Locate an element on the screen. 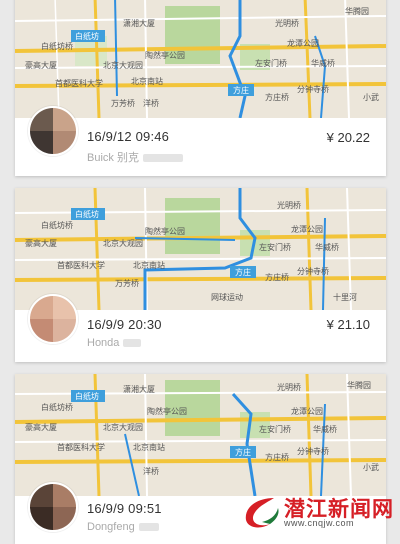 This screenshot has height=544, width=400. vehicle-model: Dongfeng is located at coordinates (123, 527).